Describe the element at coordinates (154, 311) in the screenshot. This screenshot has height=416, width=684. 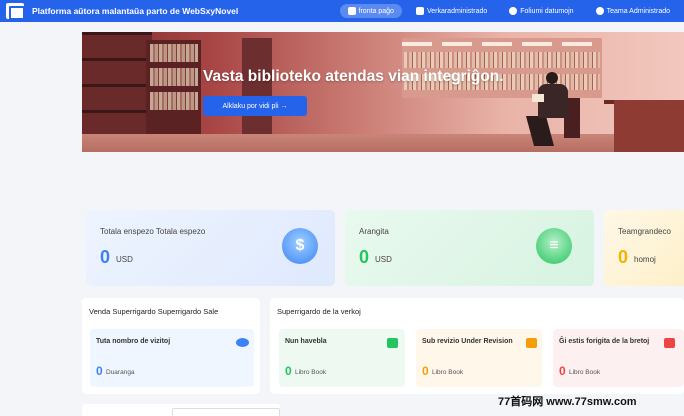
I see `sales-overview-title: Venda Superrigardo Superrigardo Sale` at that location.